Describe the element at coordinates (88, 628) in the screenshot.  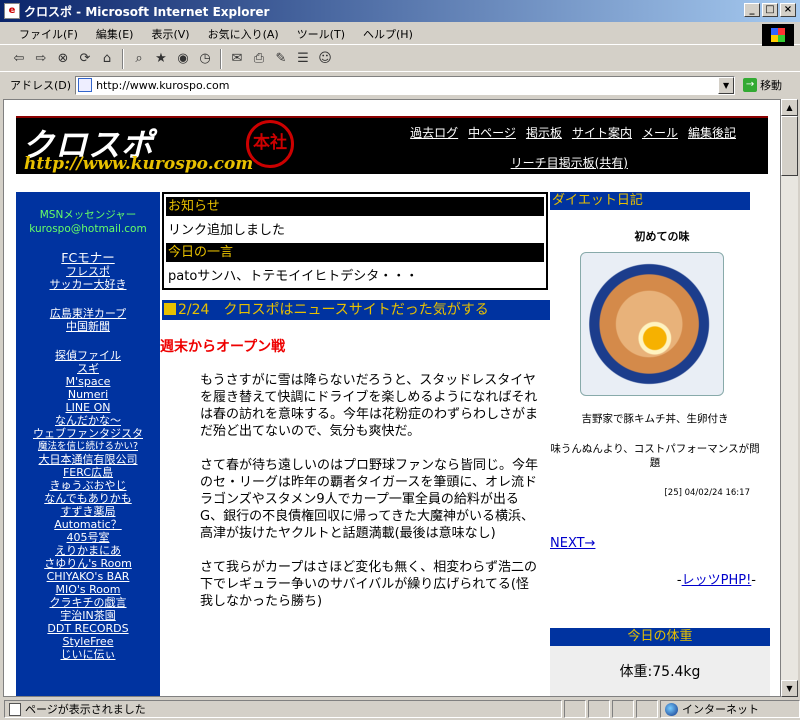
I see `sidebar-link: DDT RECORDS` at that location.